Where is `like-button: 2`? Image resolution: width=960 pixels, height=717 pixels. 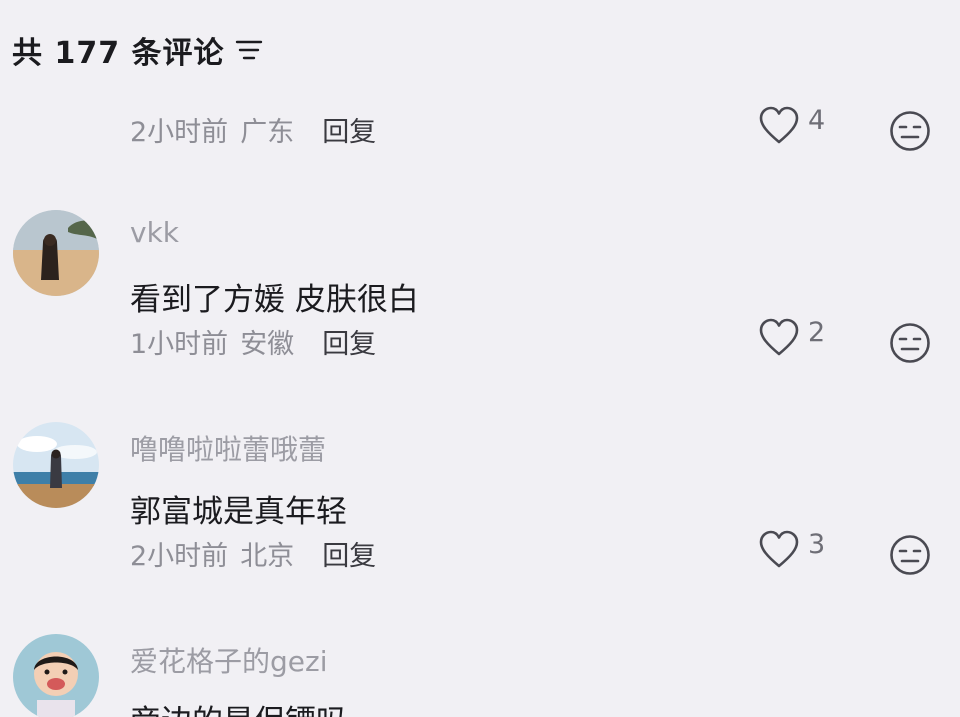
like-button: 2 is located at coordinates (792, 337).